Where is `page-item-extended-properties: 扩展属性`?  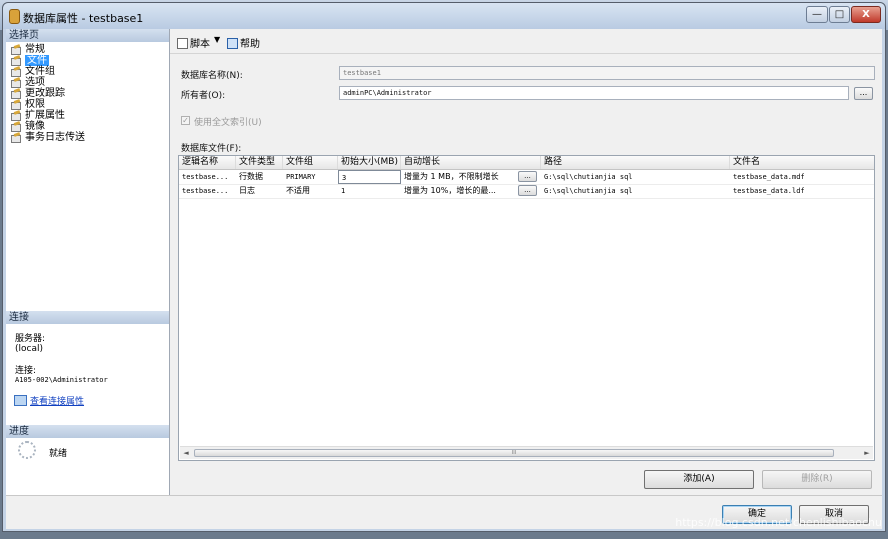 page-item-extended-properties: 扩展属性 is located at coordinates (89, 115).